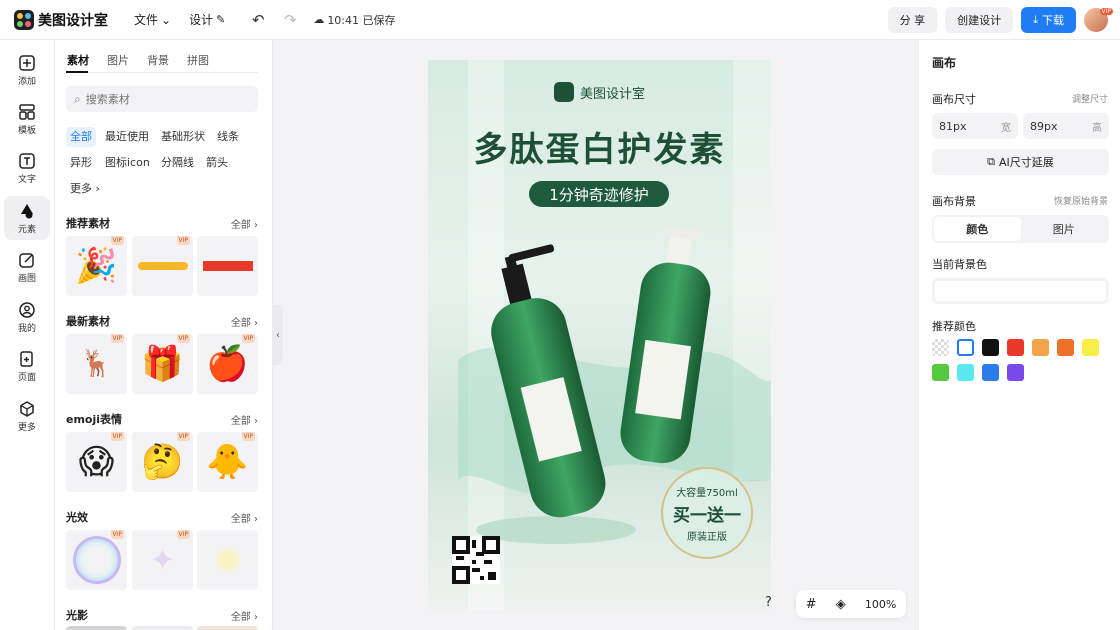 Image resolution: width=1120 pixels, height=630 pixels. I want to click on chip-all: 全部, so click(81, 137).